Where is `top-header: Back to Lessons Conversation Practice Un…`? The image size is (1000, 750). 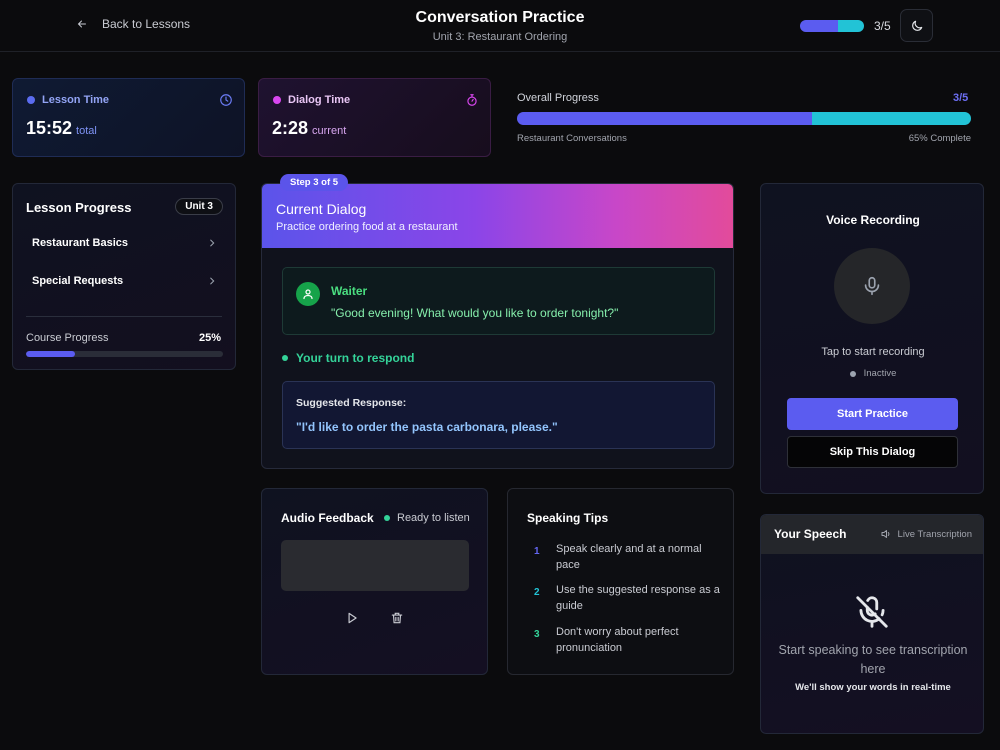 top-header: Back to Lessons Conversation Practice Un… is located at coordinates (500, 26).